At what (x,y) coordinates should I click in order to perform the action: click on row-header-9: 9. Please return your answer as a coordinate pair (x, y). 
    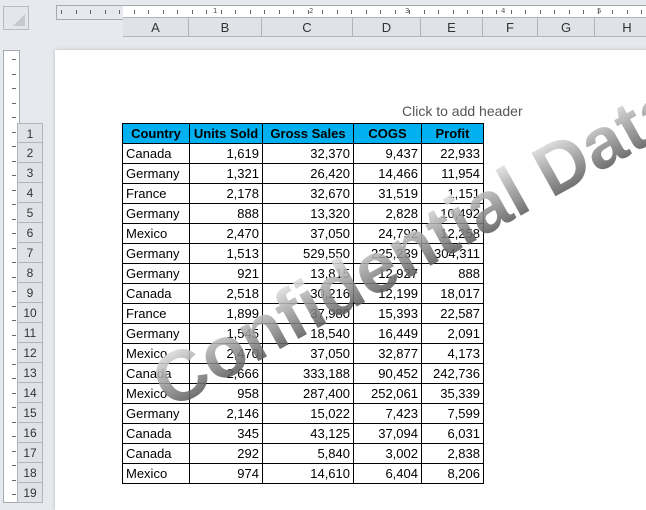
    Looking at the image, I should click on (30, 293).